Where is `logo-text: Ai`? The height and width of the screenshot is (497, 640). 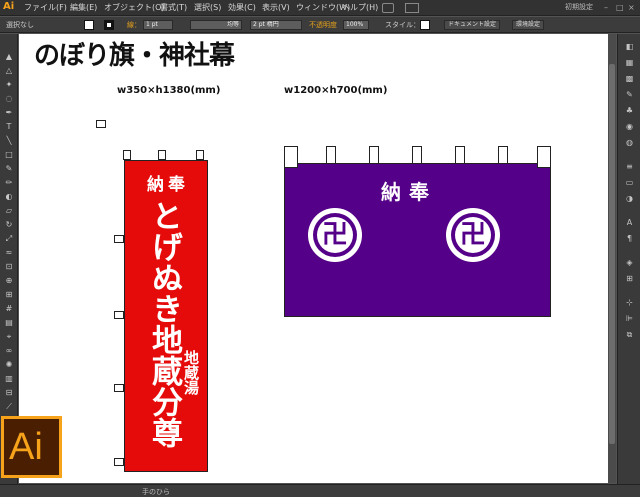 logo-text: Ai is located at coordinates (26, 447).